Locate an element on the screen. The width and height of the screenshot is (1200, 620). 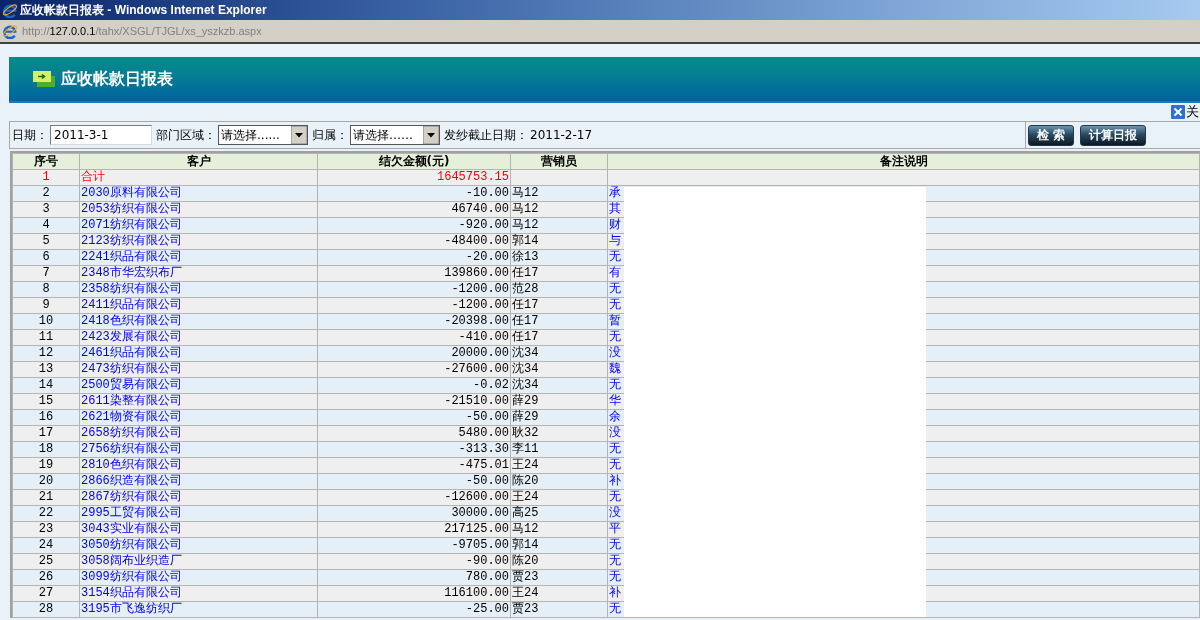
row-number: 24 is located at coordinates (46, 545).